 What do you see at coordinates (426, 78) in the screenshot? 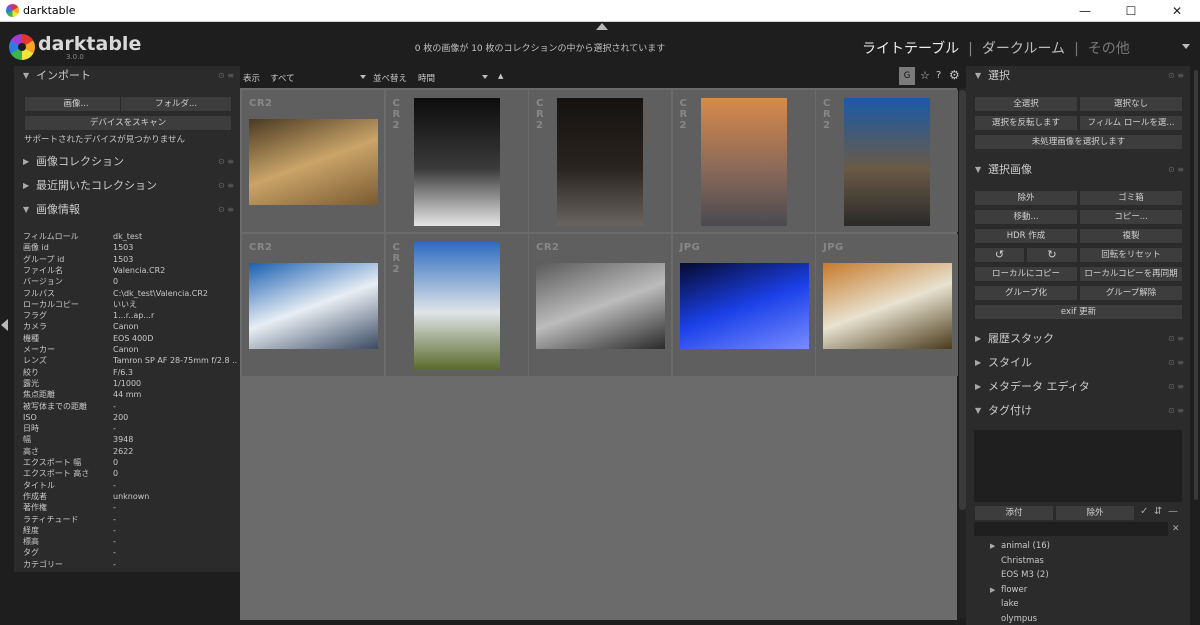
I see `sort-select: 時間` at bounding box center [426, 78].